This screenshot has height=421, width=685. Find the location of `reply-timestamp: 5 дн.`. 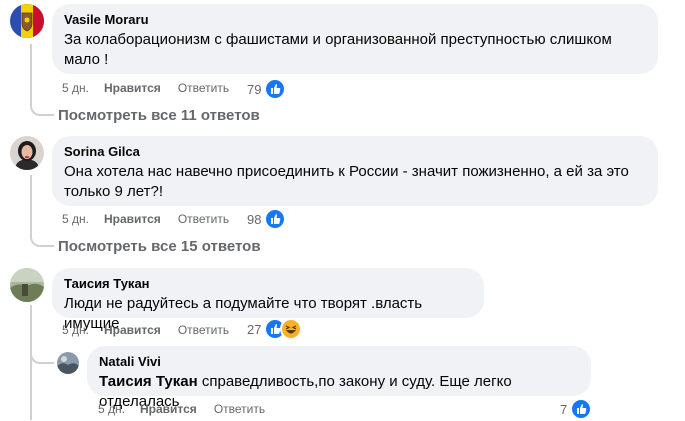

reply-timestamp: 5 дн. is located at coordinates (111, 409).